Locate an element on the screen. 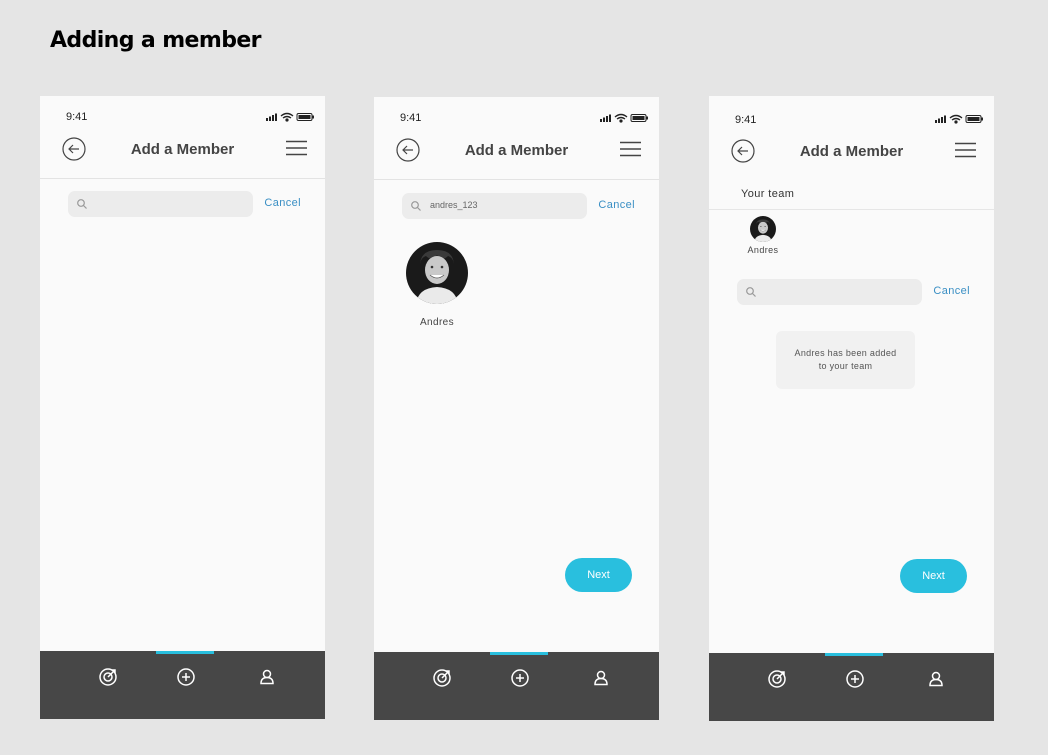 The width and height of the screenshot is (1048, 755). member-added-toast: Andres has been added to your team is located at coordinates (845, 360).